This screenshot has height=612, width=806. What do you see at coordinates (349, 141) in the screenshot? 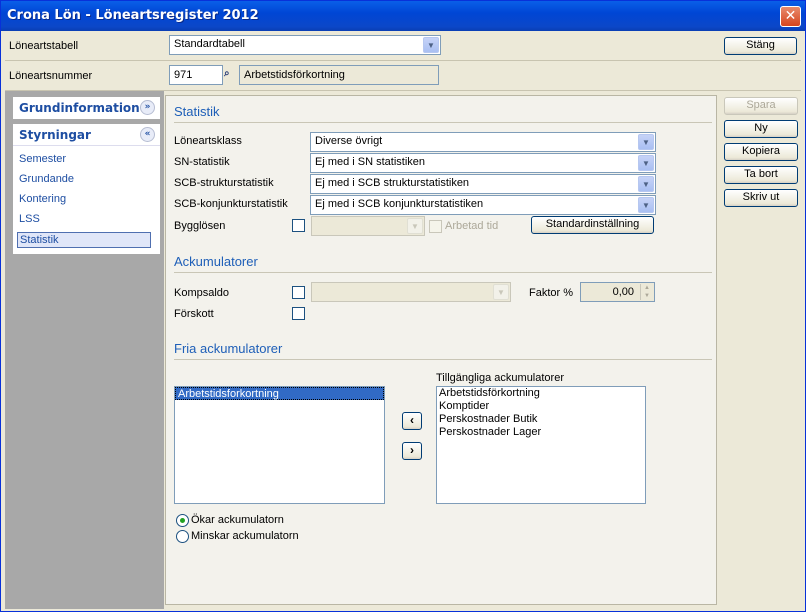
I see `loneartsklass-value: Diverse övrigt` at bounding box center [349, 141].